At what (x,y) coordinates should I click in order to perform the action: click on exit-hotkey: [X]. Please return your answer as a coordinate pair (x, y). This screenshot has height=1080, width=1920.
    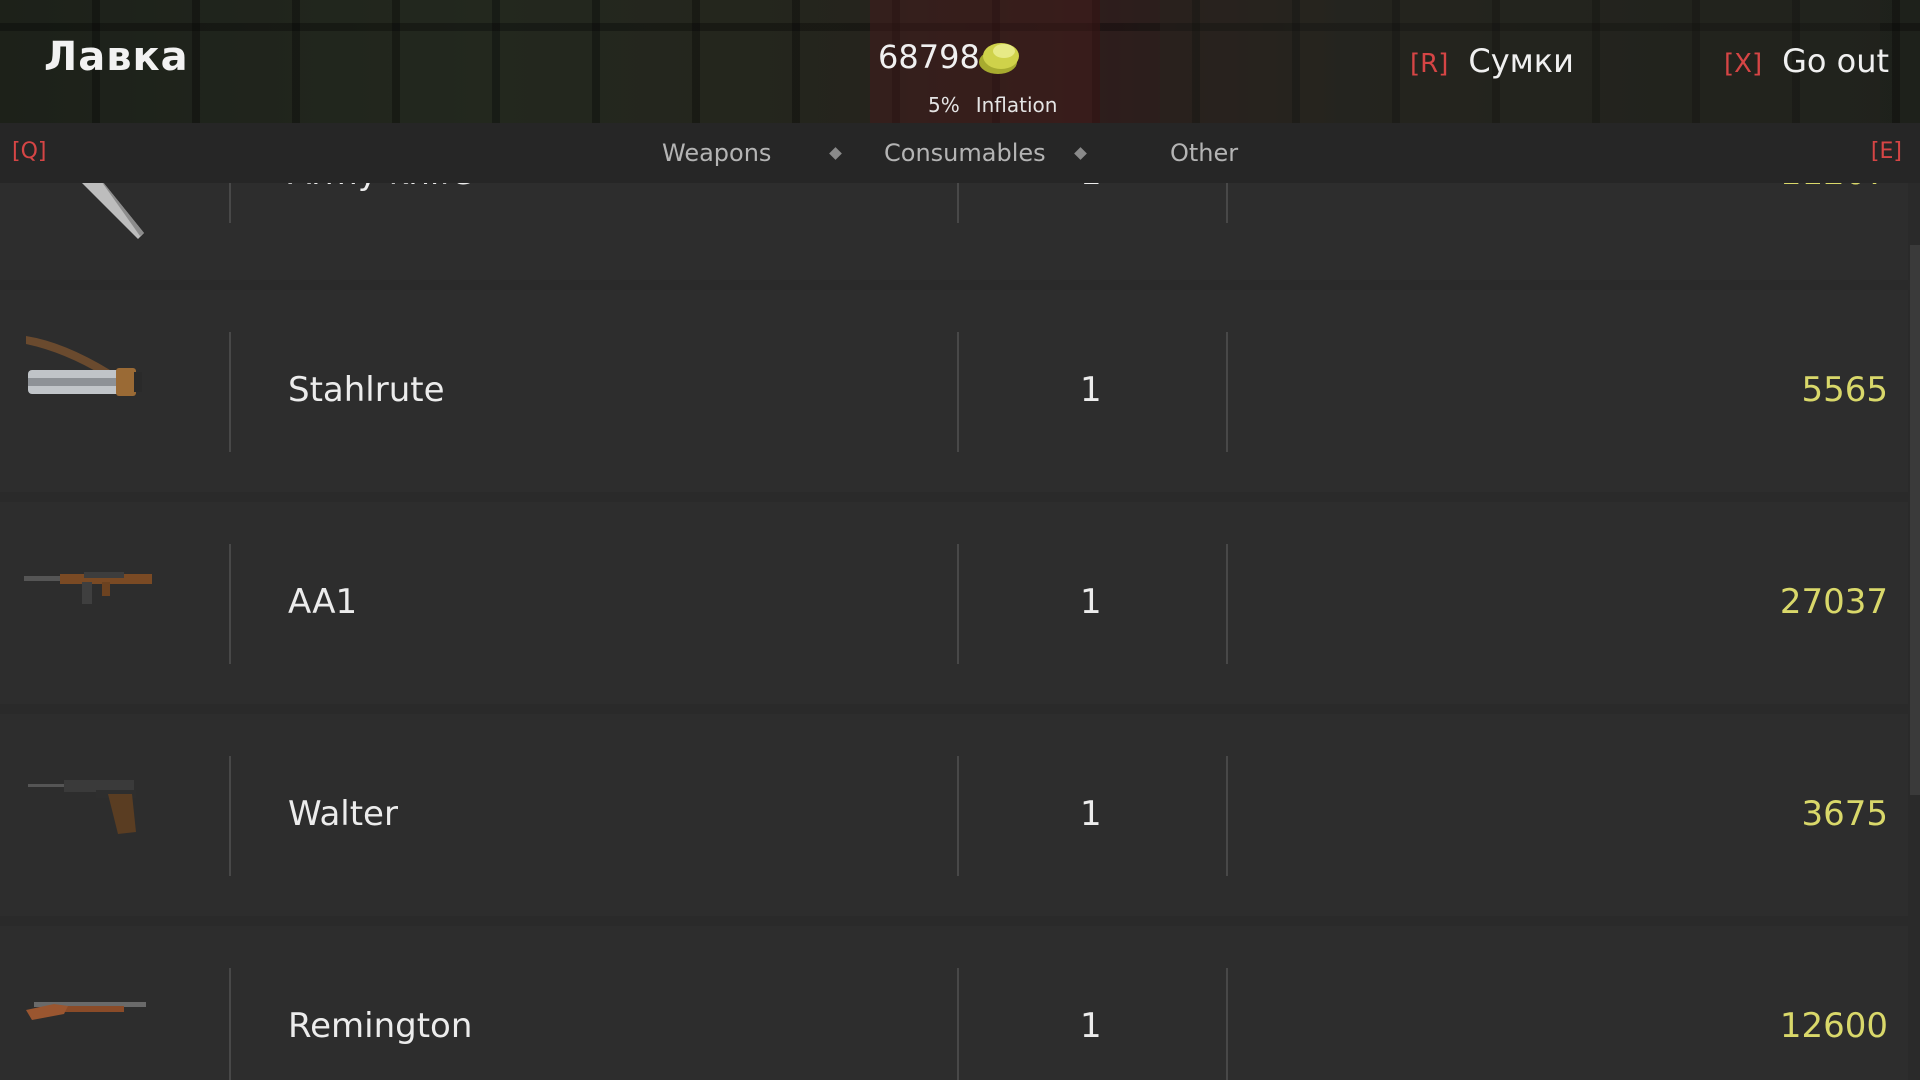
    Looking at the image, I should click on (1743, 64).